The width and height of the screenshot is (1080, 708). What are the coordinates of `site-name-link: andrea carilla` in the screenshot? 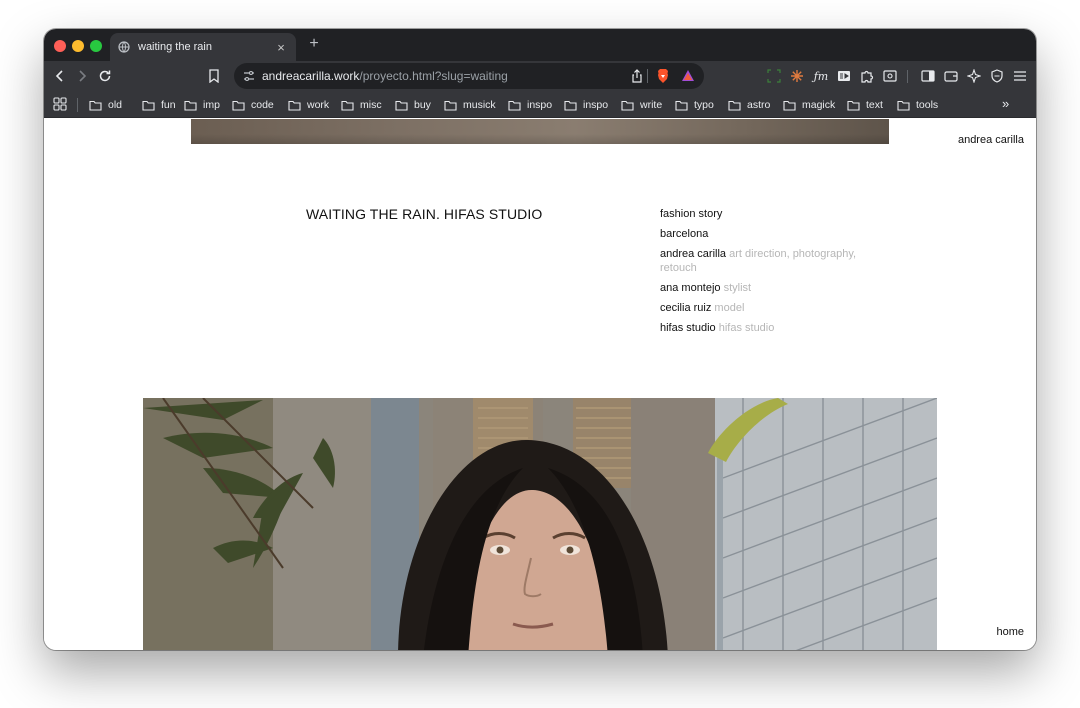 It's located at (991, 140).